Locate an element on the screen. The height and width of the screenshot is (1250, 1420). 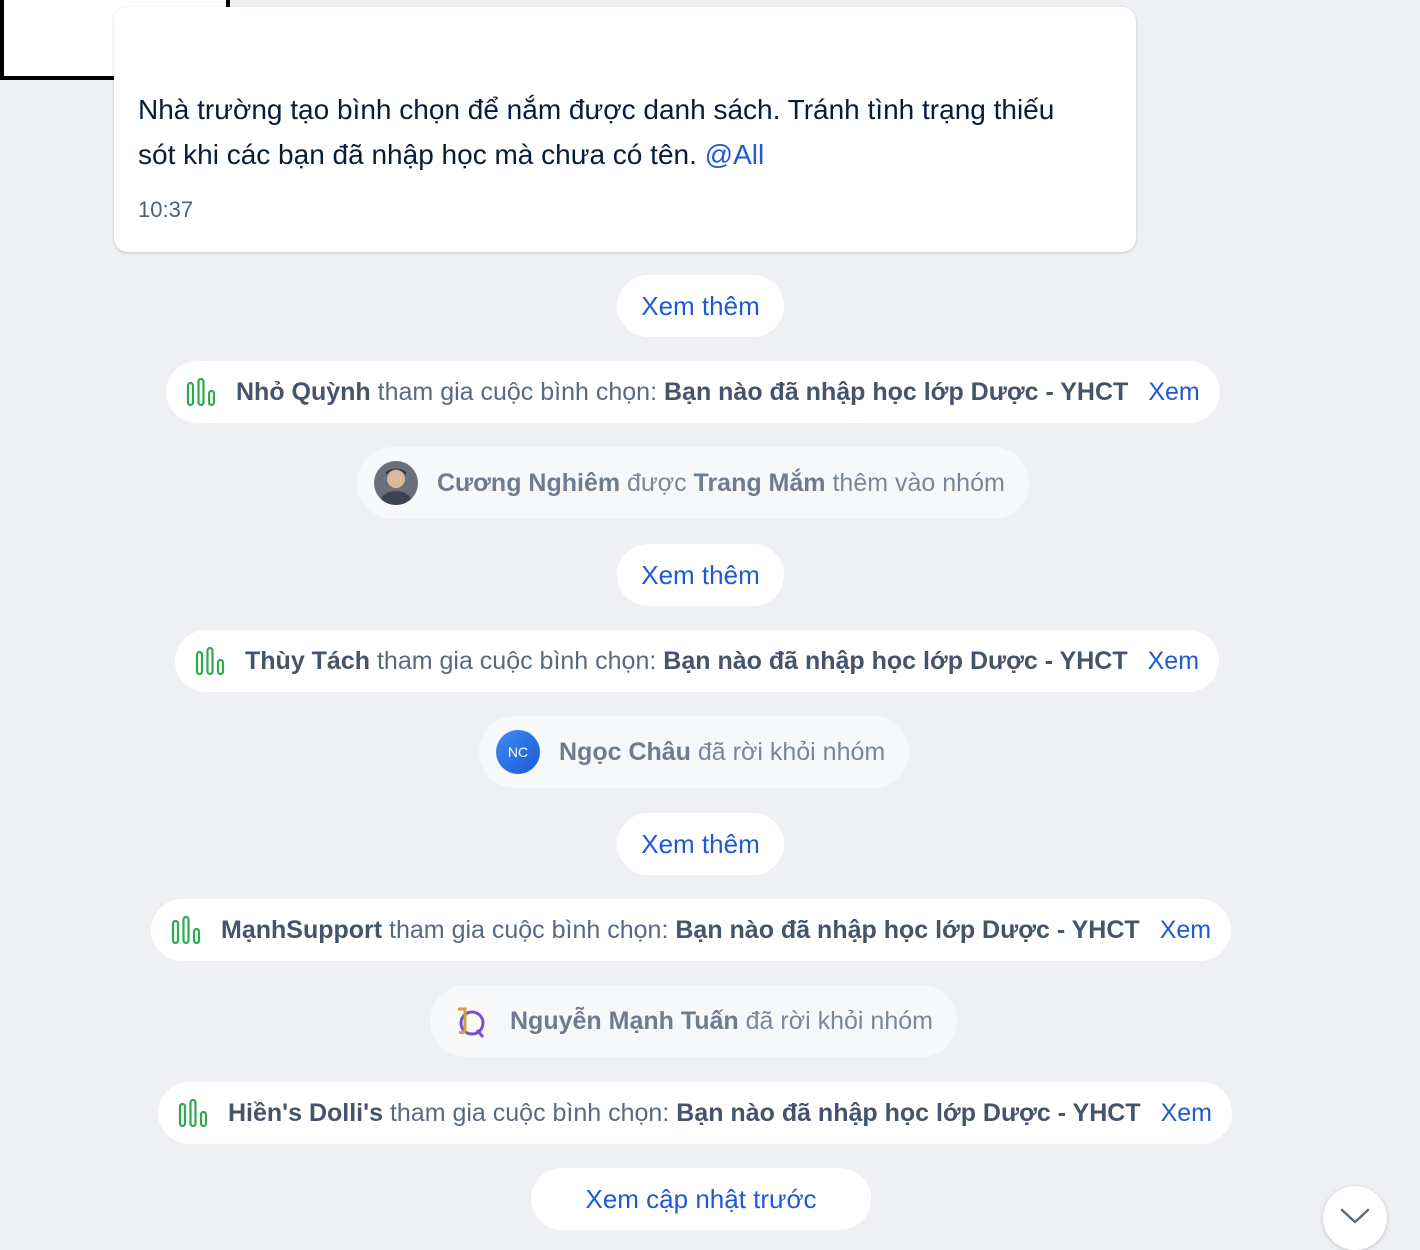
system-event-left: NC Ngọc Châu đã rời khỏi nhóm is located at coordinates (694, 752).